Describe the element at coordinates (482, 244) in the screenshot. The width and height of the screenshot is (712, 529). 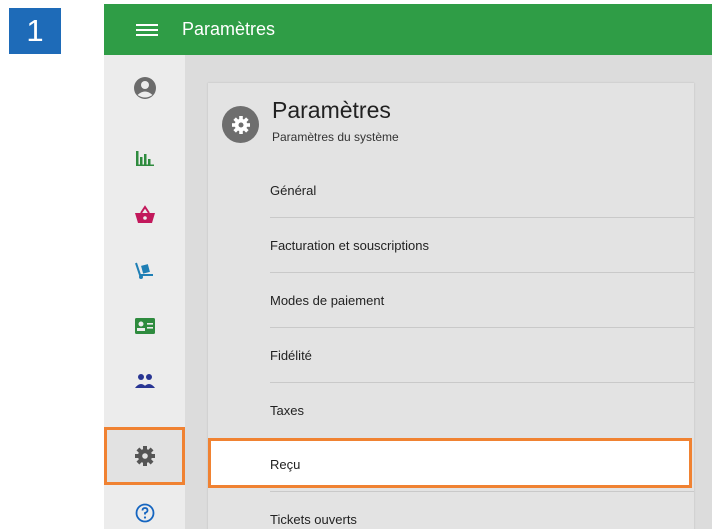
I see `menu-item-billing: Facturation et souscriptions` at that location.